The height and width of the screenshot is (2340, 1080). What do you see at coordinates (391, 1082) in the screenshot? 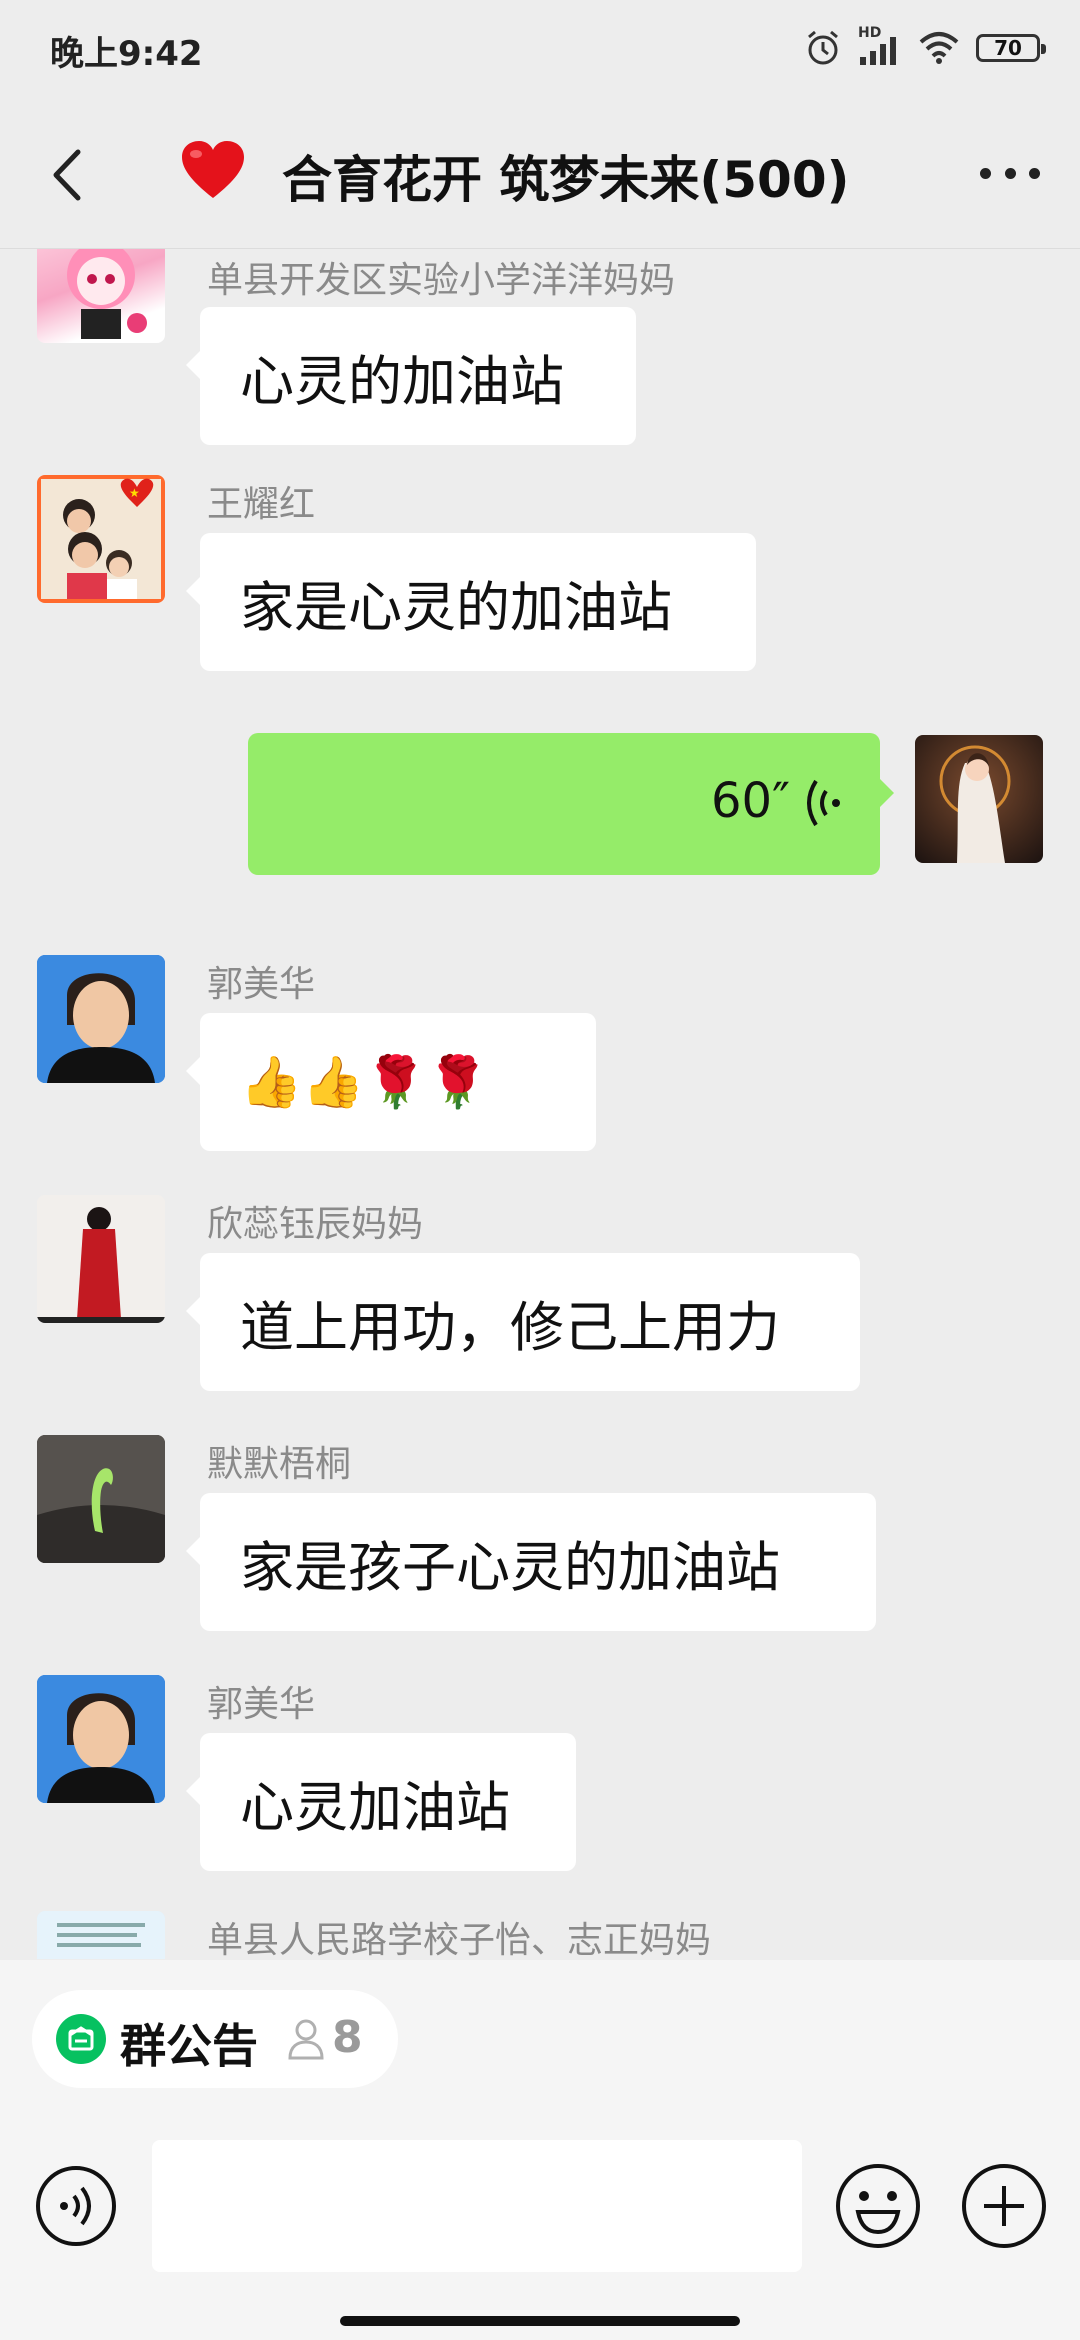
I see `message-bubble: 👍👍🌹🌹` at bounding box center [391, 1082].